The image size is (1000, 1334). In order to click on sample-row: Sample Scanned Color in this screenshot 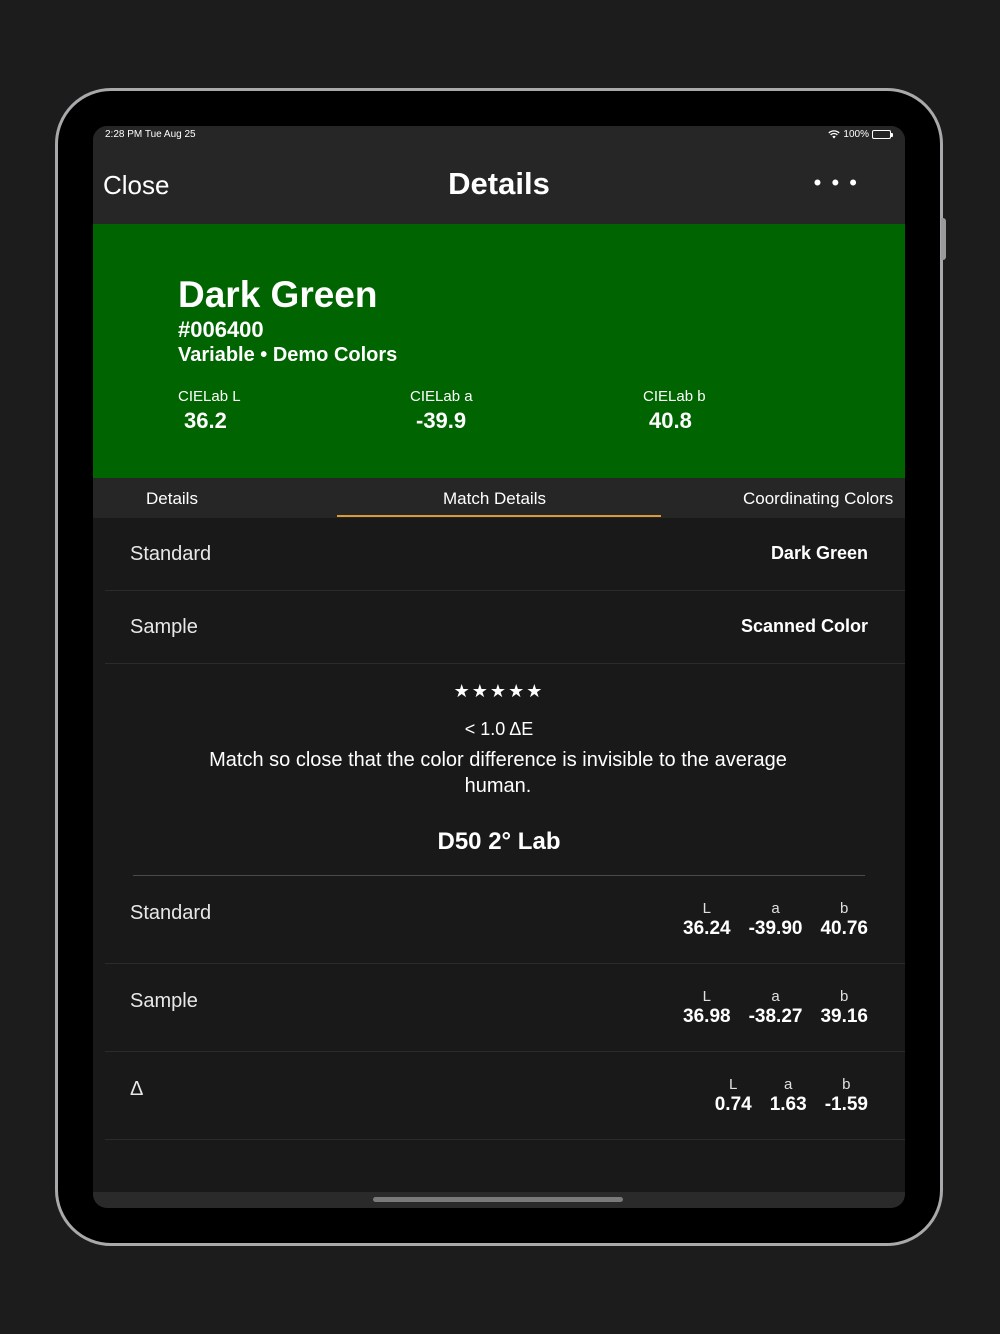, I will do `click(505, 627)`.